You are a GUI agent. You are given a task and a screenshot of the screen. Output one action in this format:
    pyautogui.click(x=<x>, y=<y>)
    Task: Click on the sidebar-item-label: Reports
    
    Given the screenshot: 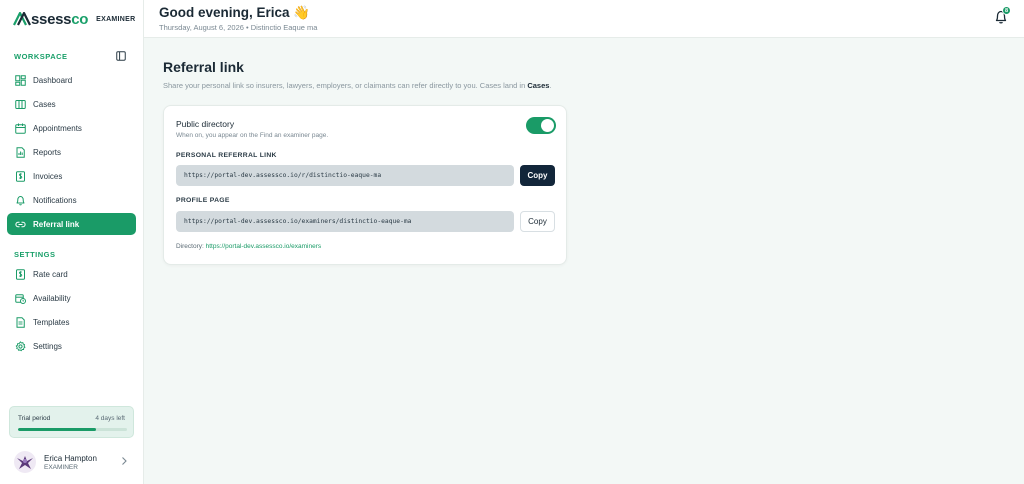 What is the action you would take?
    pyautogui.click(x=47, y=152)
    